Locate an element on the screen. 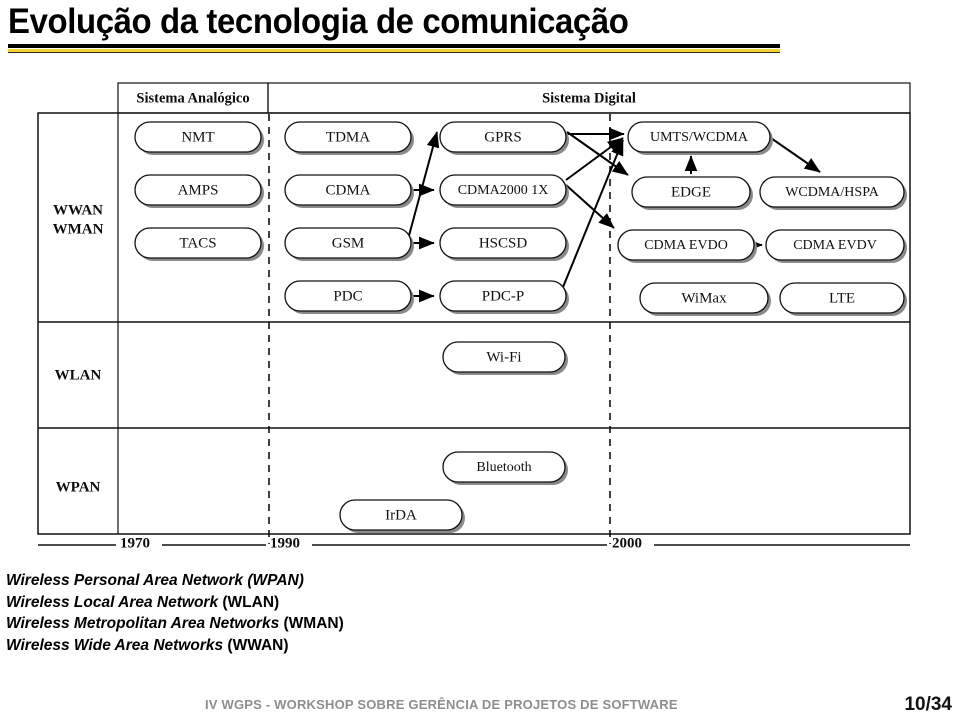 Image resolution: width=960 pixels, height=721 pixels. legend-wpan-italic: Wireless Personal Area Network (WPAN) is located at coordinates (155, 580).